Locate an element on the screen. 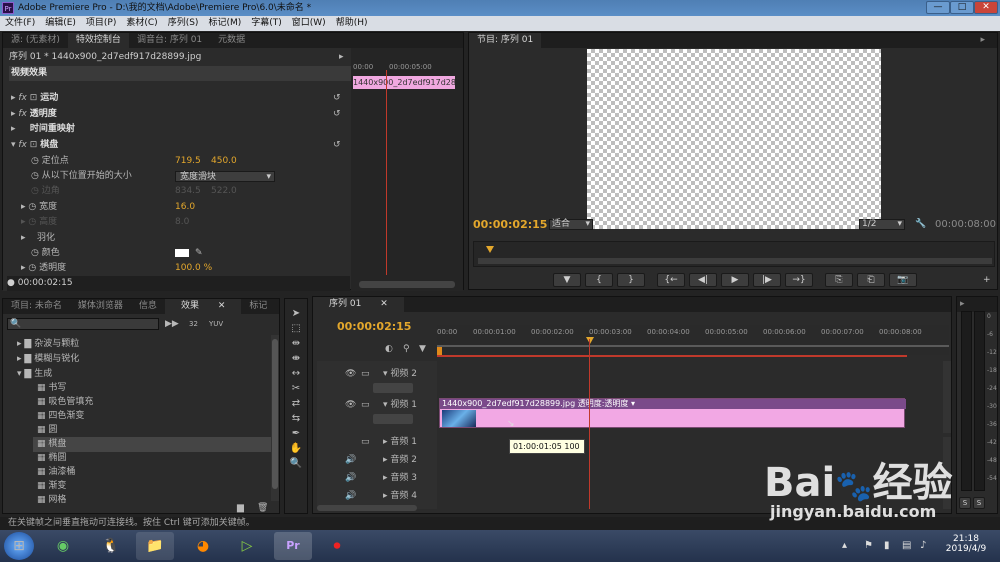  track-audio-3: ▸ 音频 3 is located at coordinates (400, 478).